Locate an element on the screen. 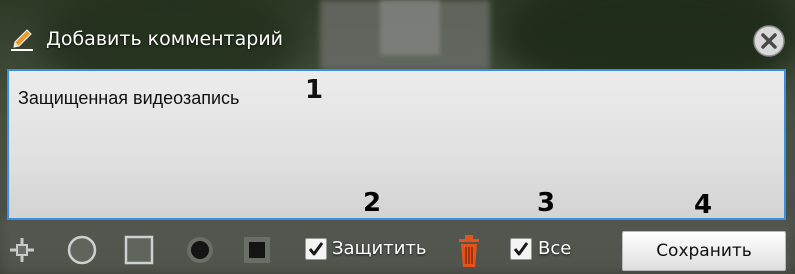 Image resolution: width=795 pixels, height=274 pixels. square-filled-icon is located at coordinates (257, 250).